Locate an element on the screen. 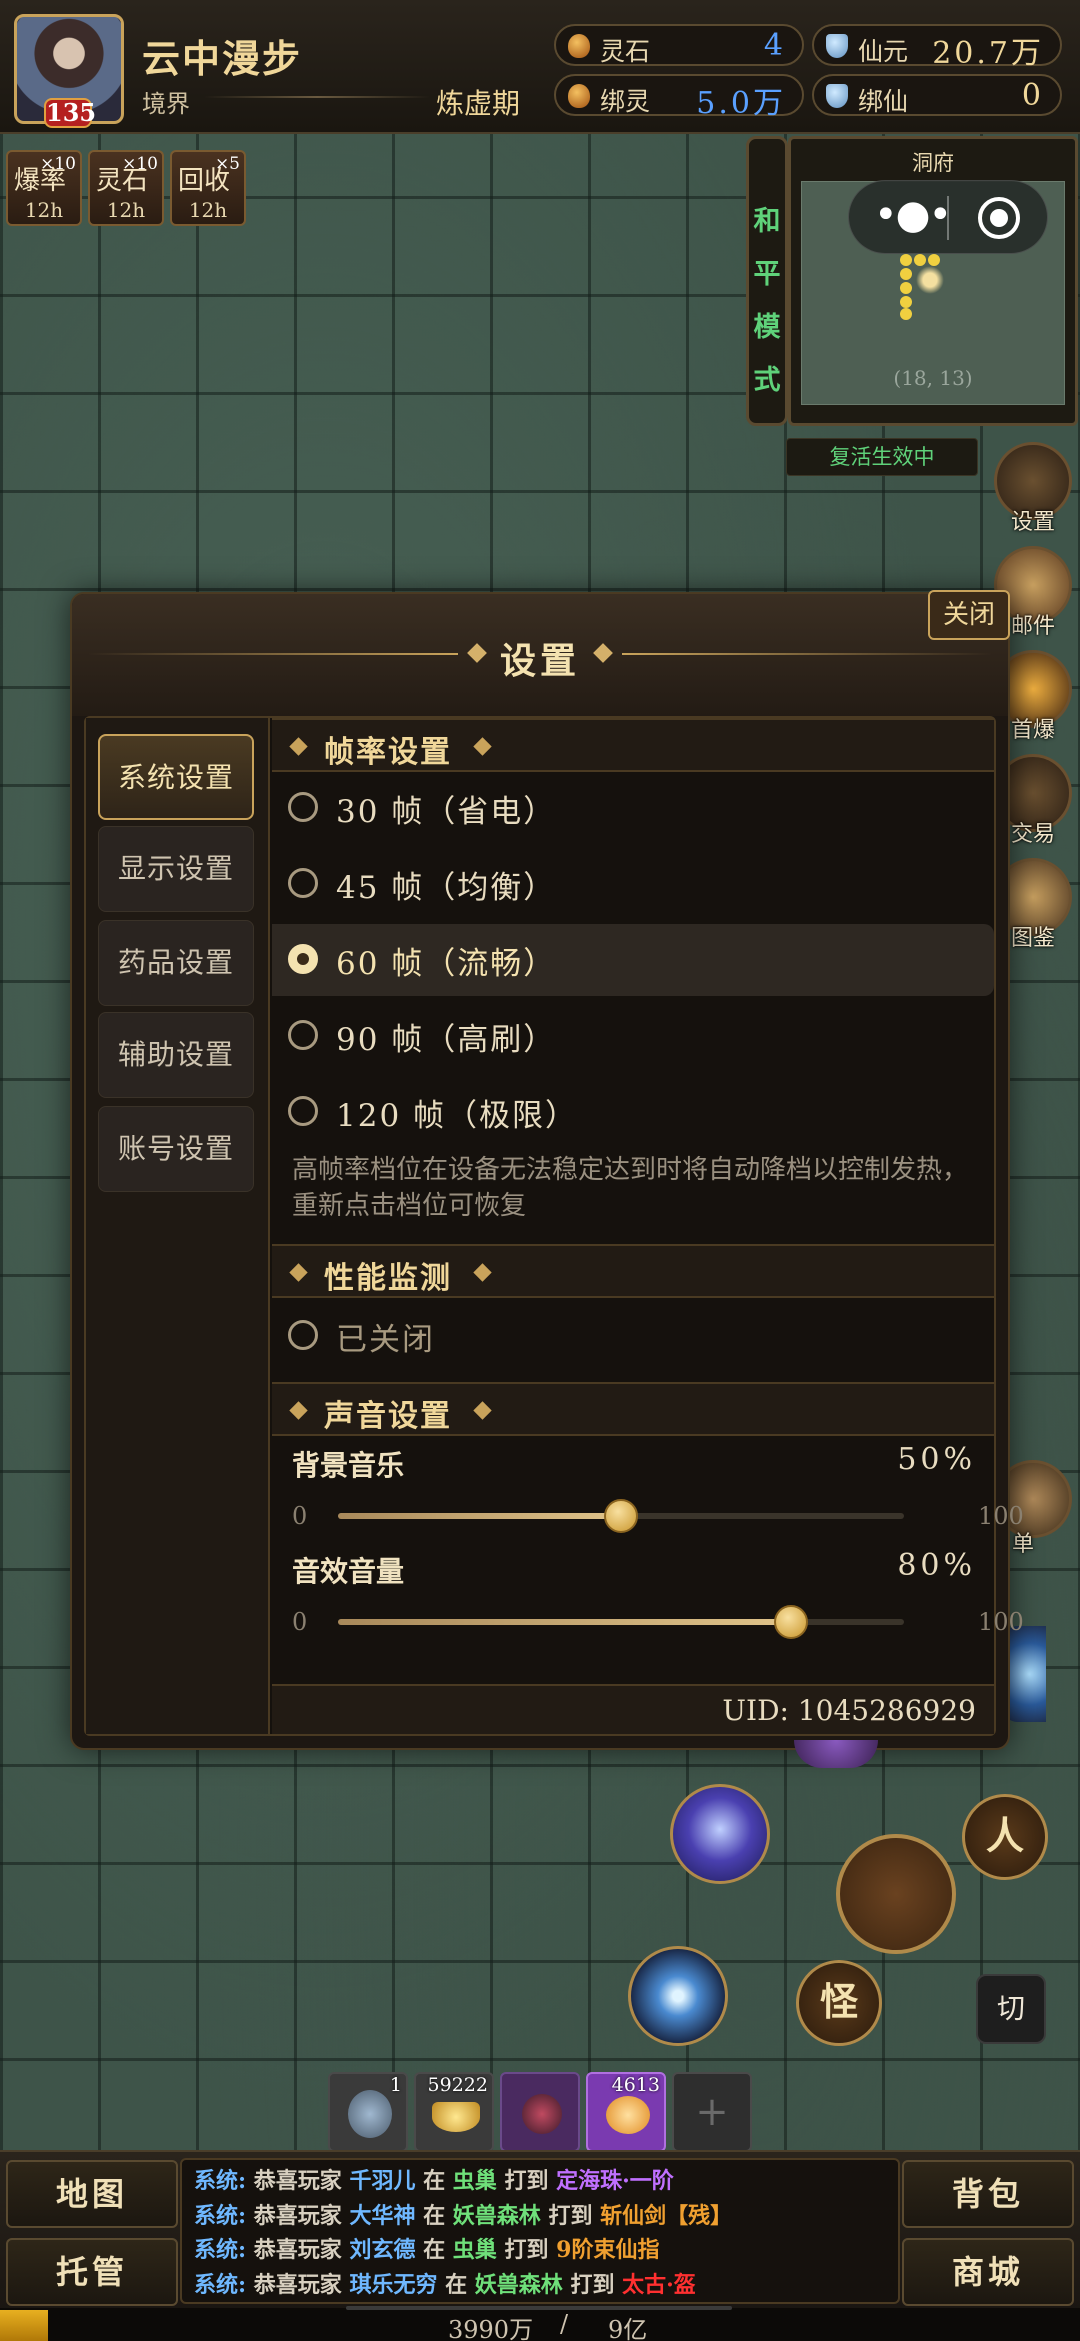  sfx-max: 100 is located at coordinates (1001, 1622).